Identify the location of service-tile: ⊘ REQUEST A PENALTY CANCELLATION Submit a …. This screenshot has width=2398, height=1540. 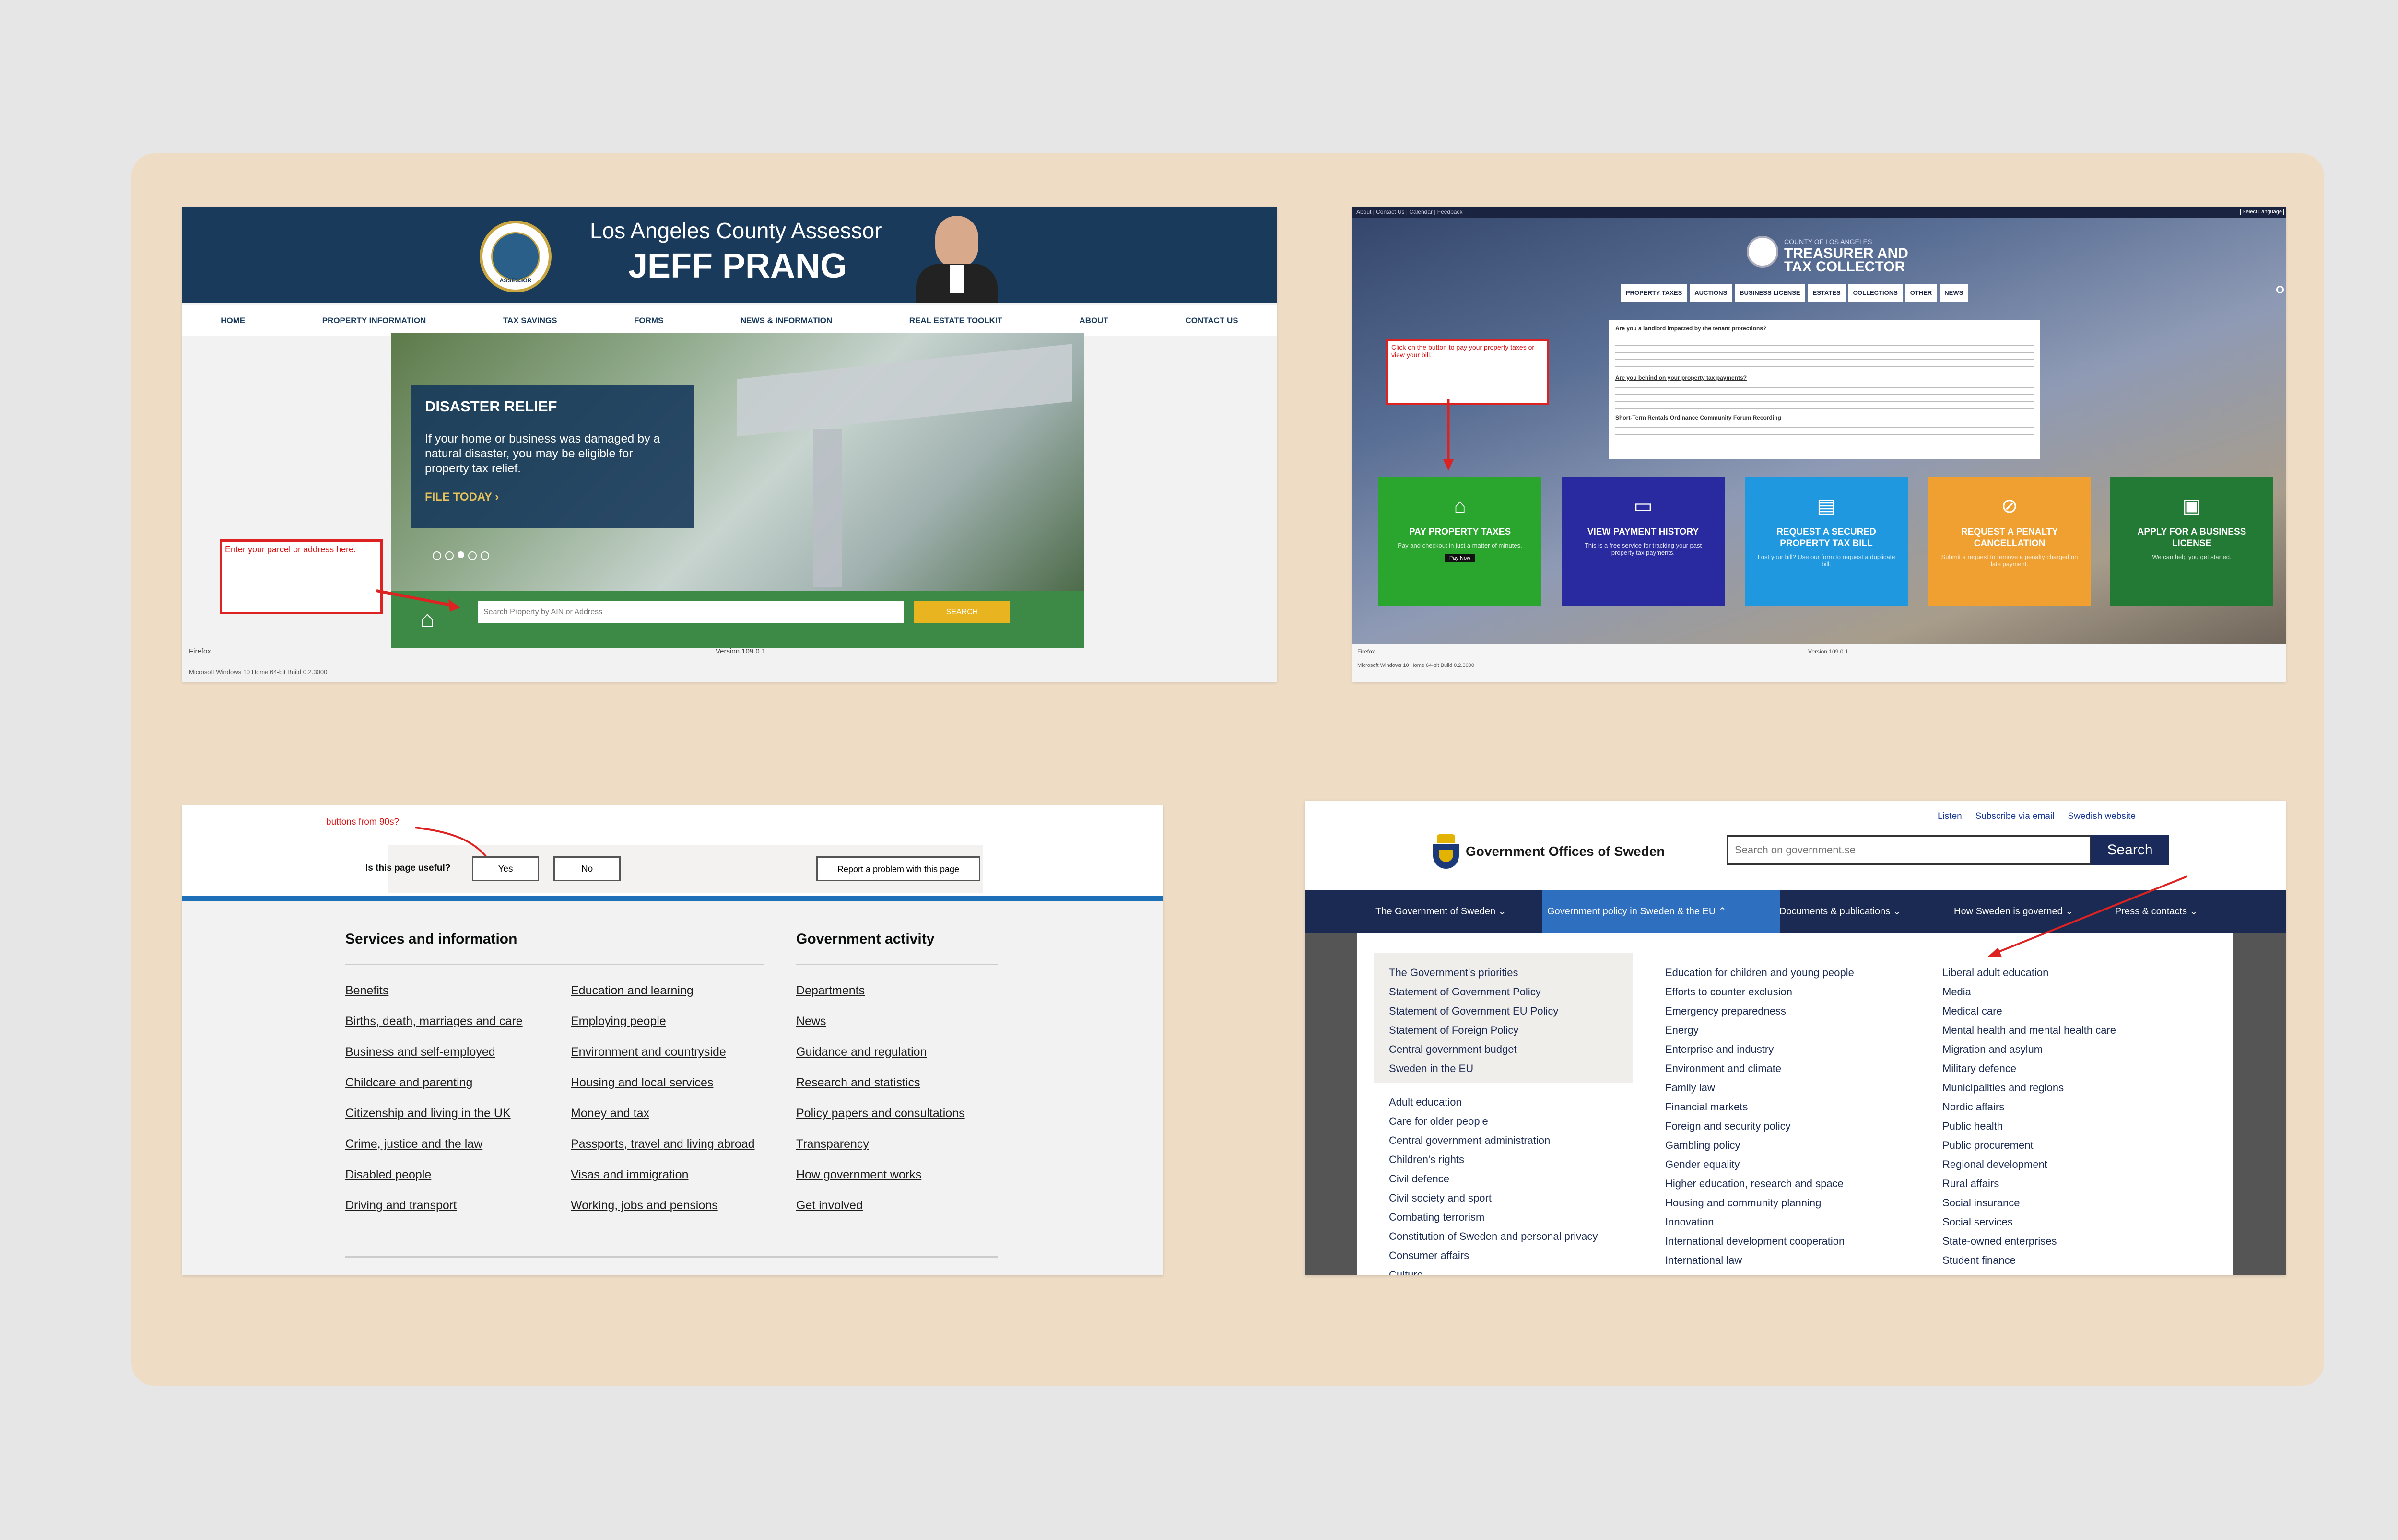
(2010, 541).